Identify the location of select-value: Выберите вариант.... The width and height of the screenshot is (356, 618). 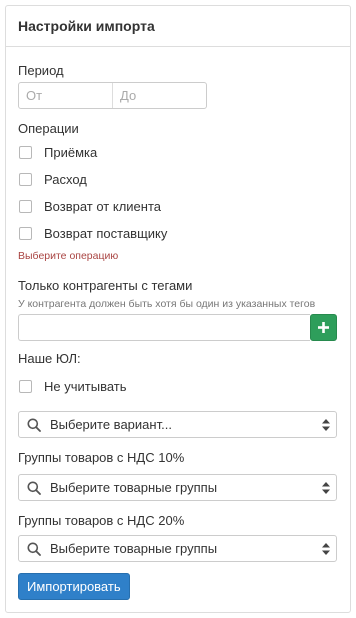
(111, 424).